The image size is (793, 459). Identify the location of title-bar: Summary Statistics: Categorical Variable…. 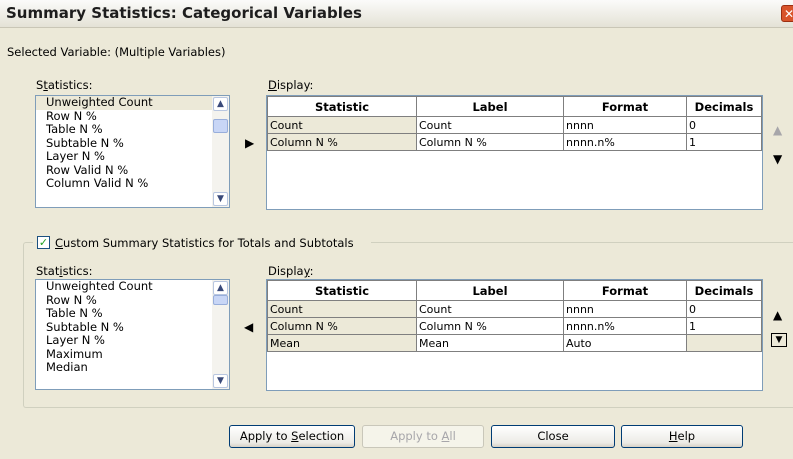
(396, 14).